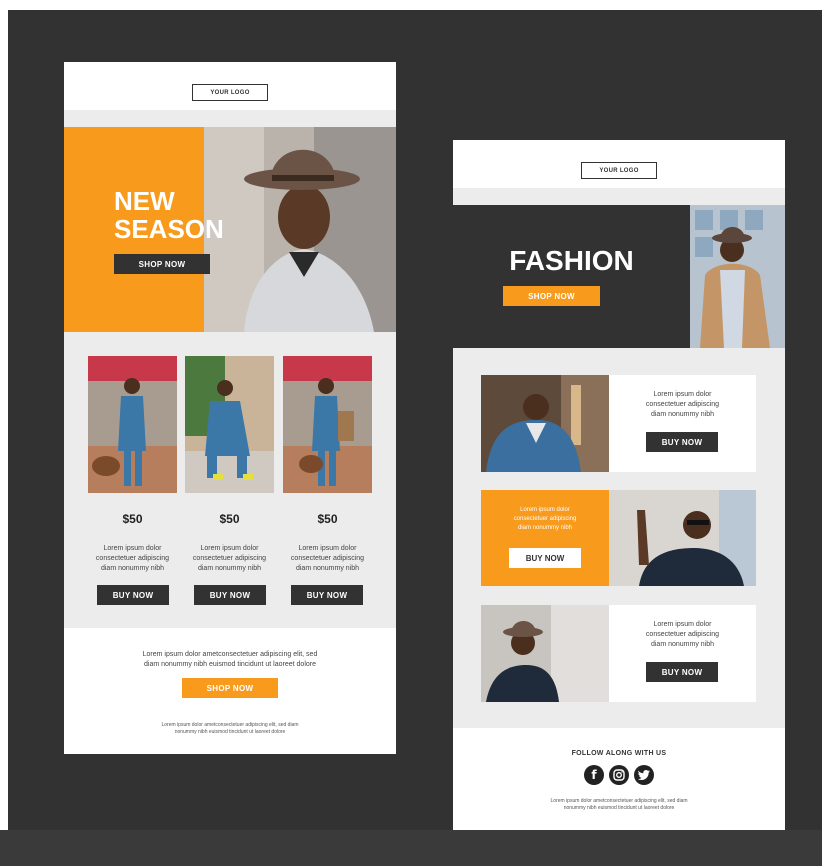 The image size is (822, 866). What do you see at coordinates (327, 595) in the screenshot?
I see `buy-now-button-3: BUY NOW` at bounding box center [327, 595].